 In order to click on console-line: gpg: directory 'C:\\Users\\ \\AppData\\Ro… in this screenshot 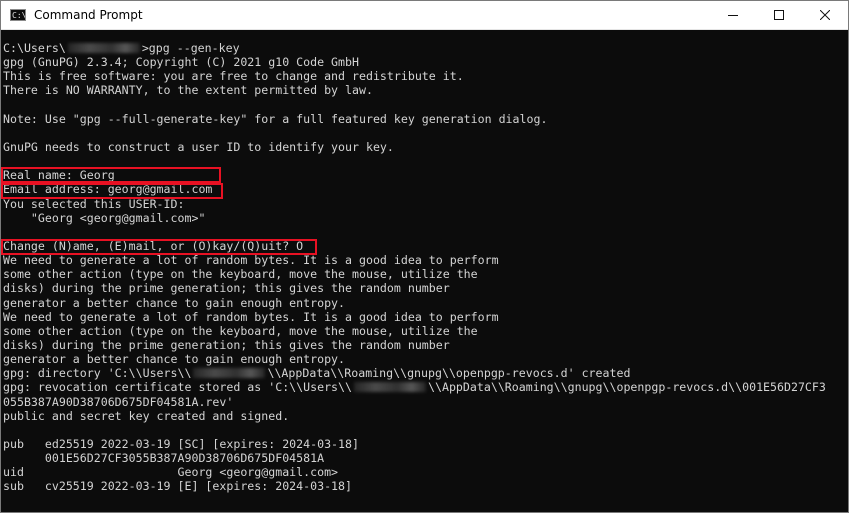, I will do `click(425, 373)`.